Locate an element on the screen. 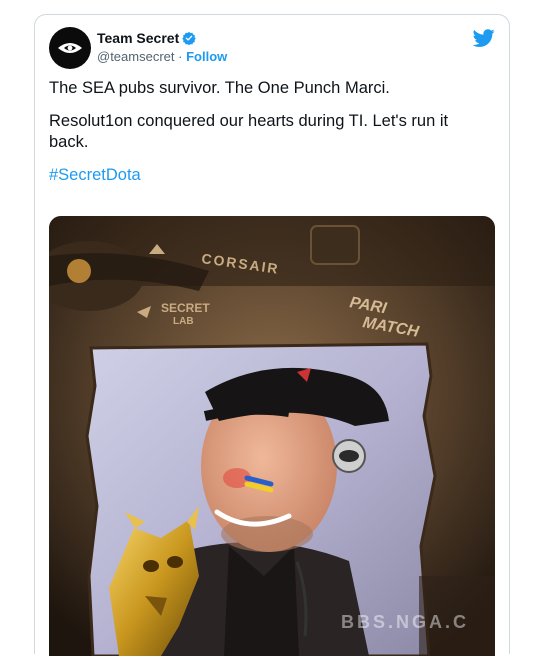 The height and width of the screenshot is (656, 543). twitter-bird-icon is located at coordinates (484, 38).